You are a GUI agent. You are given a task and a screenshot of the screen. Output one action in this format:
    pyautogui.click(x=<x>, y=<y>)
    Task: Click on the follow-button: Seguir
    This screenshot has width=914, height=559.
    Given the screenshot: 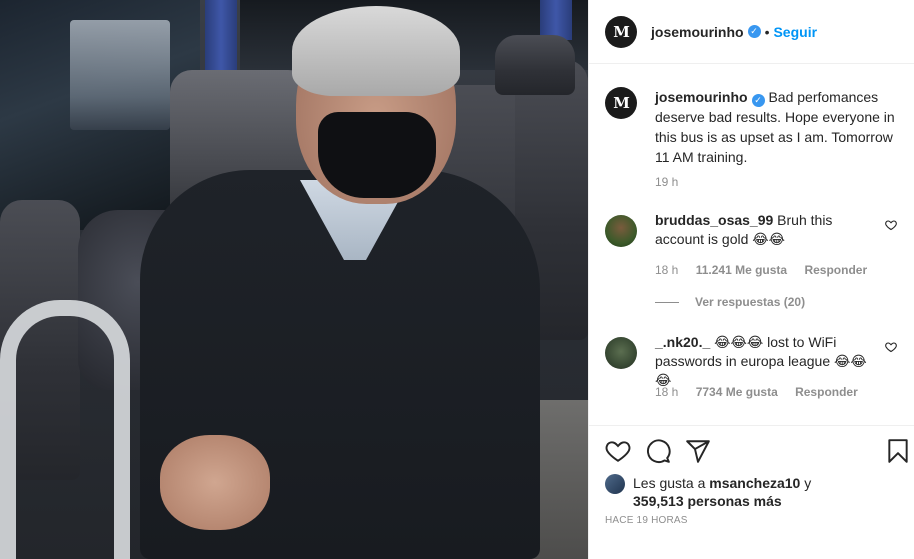 What is the action you would take?
    pyautogui.click(x=795, y=32)
    